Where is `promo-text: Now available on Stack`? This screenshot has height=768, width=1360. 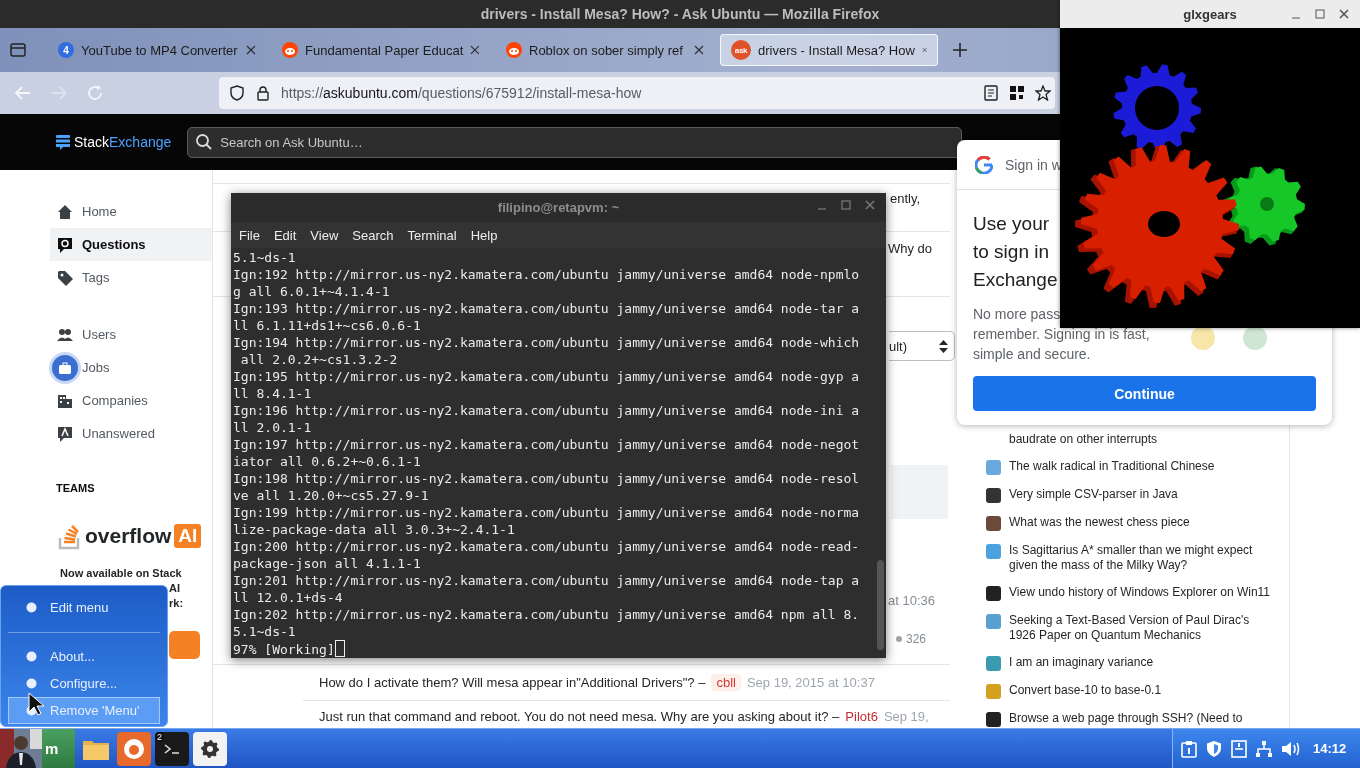 promo-text: Now available on Stack is located at coordinates (120, 573).